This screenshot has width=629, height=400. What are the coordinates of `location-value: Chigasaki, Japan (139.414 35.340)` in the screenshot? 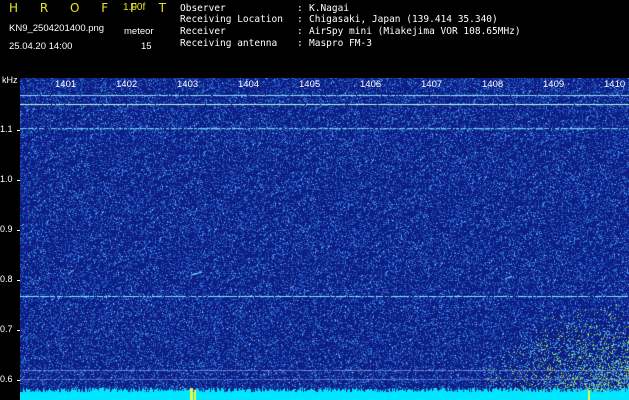 It's located at (403, 19).